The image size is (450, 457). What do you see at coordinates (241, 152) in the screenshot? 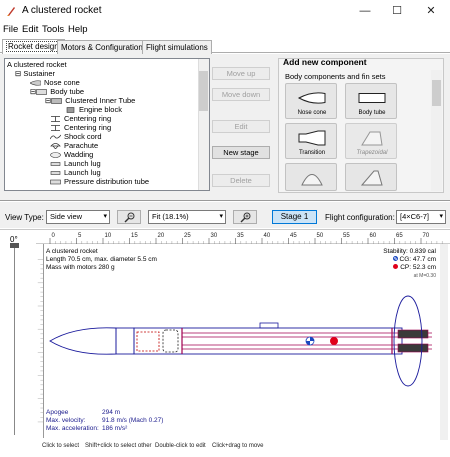
I see `new-stage-button: New stage` at bounding box center [241, 152].